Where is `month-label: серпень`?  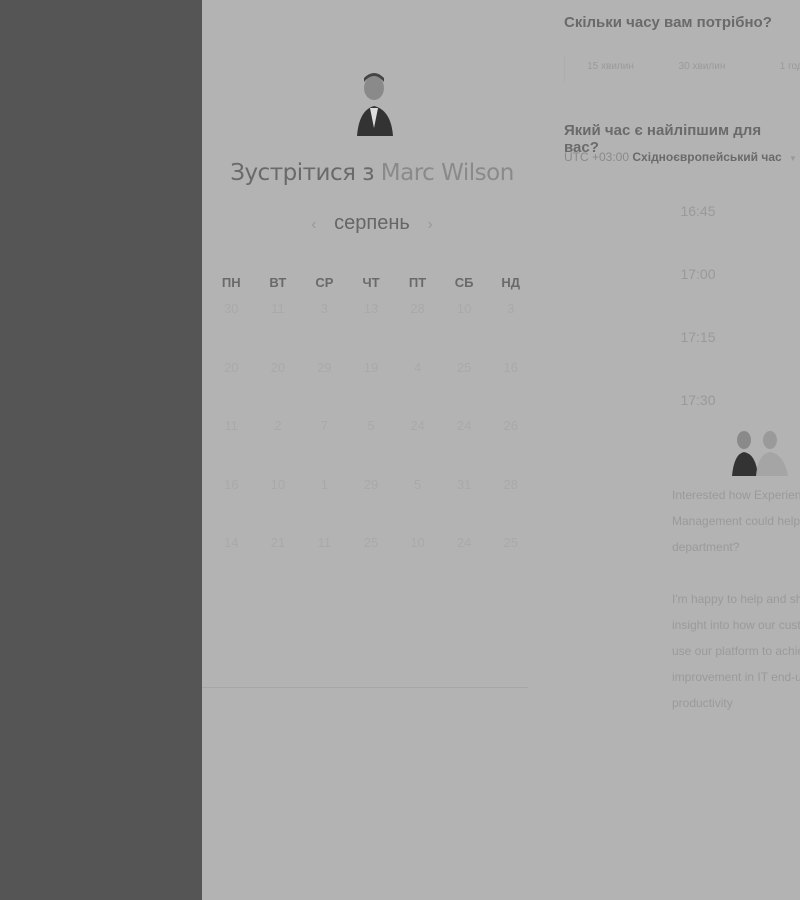
month-label: серпень is located at coordinates (372, 223).